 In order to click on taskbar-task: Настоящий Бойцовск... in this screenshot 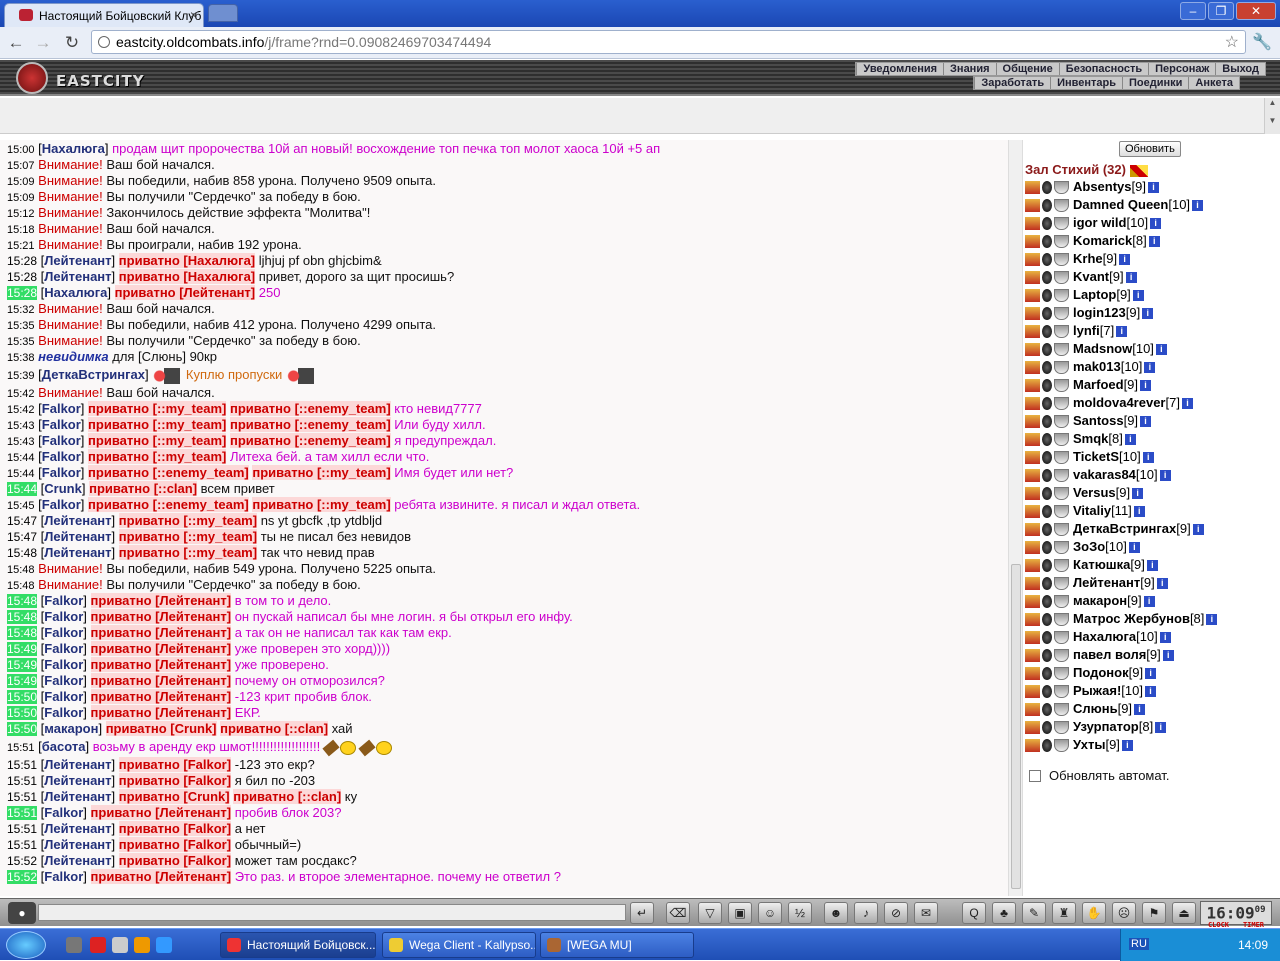, I will do `click(298, 945)`.